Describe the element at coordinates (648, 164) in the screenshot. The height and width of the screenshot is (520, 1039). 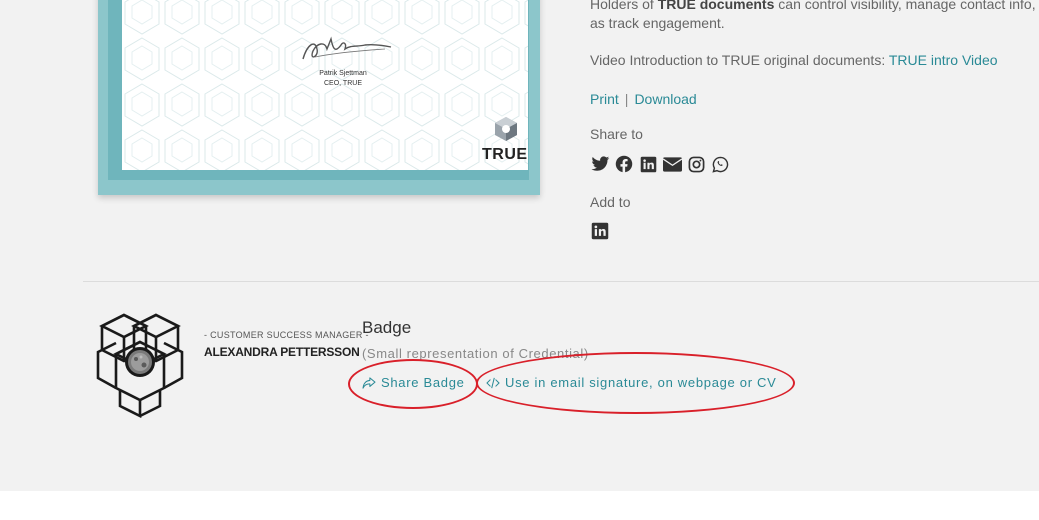
I see `linkedin-icon` at that location.